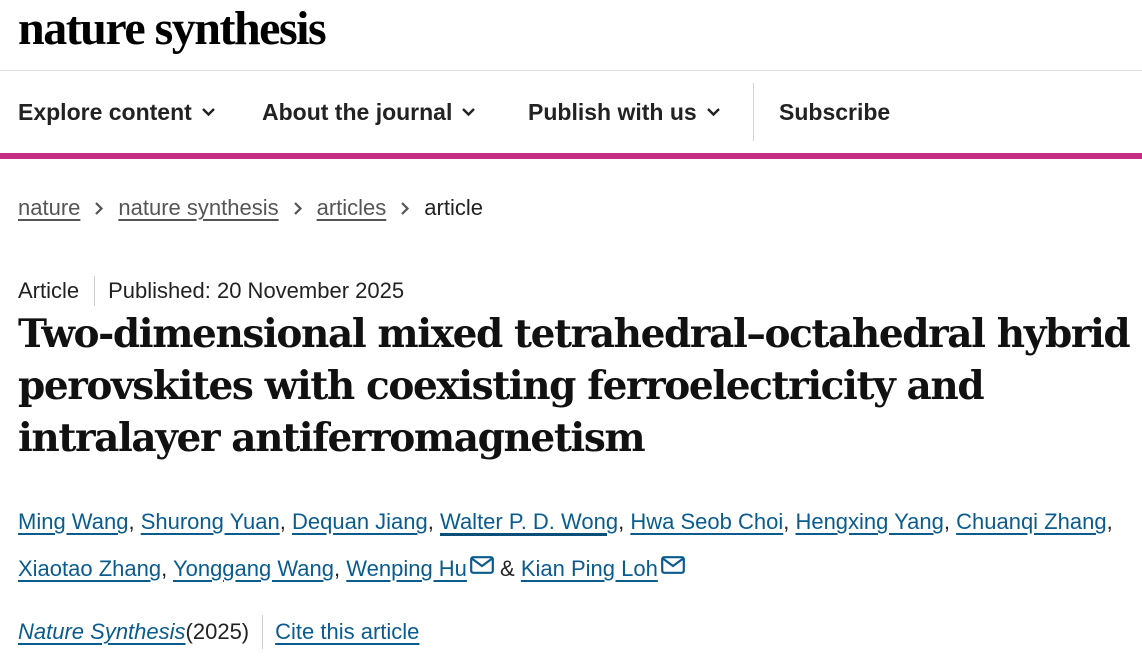 Image resolution: width=1142 pixels, height=657 pixels. What do you see at coordinates (172, 30) in the screenshot?
I see `journal-logo: nature synthesis` at bounding box center [172, 30].